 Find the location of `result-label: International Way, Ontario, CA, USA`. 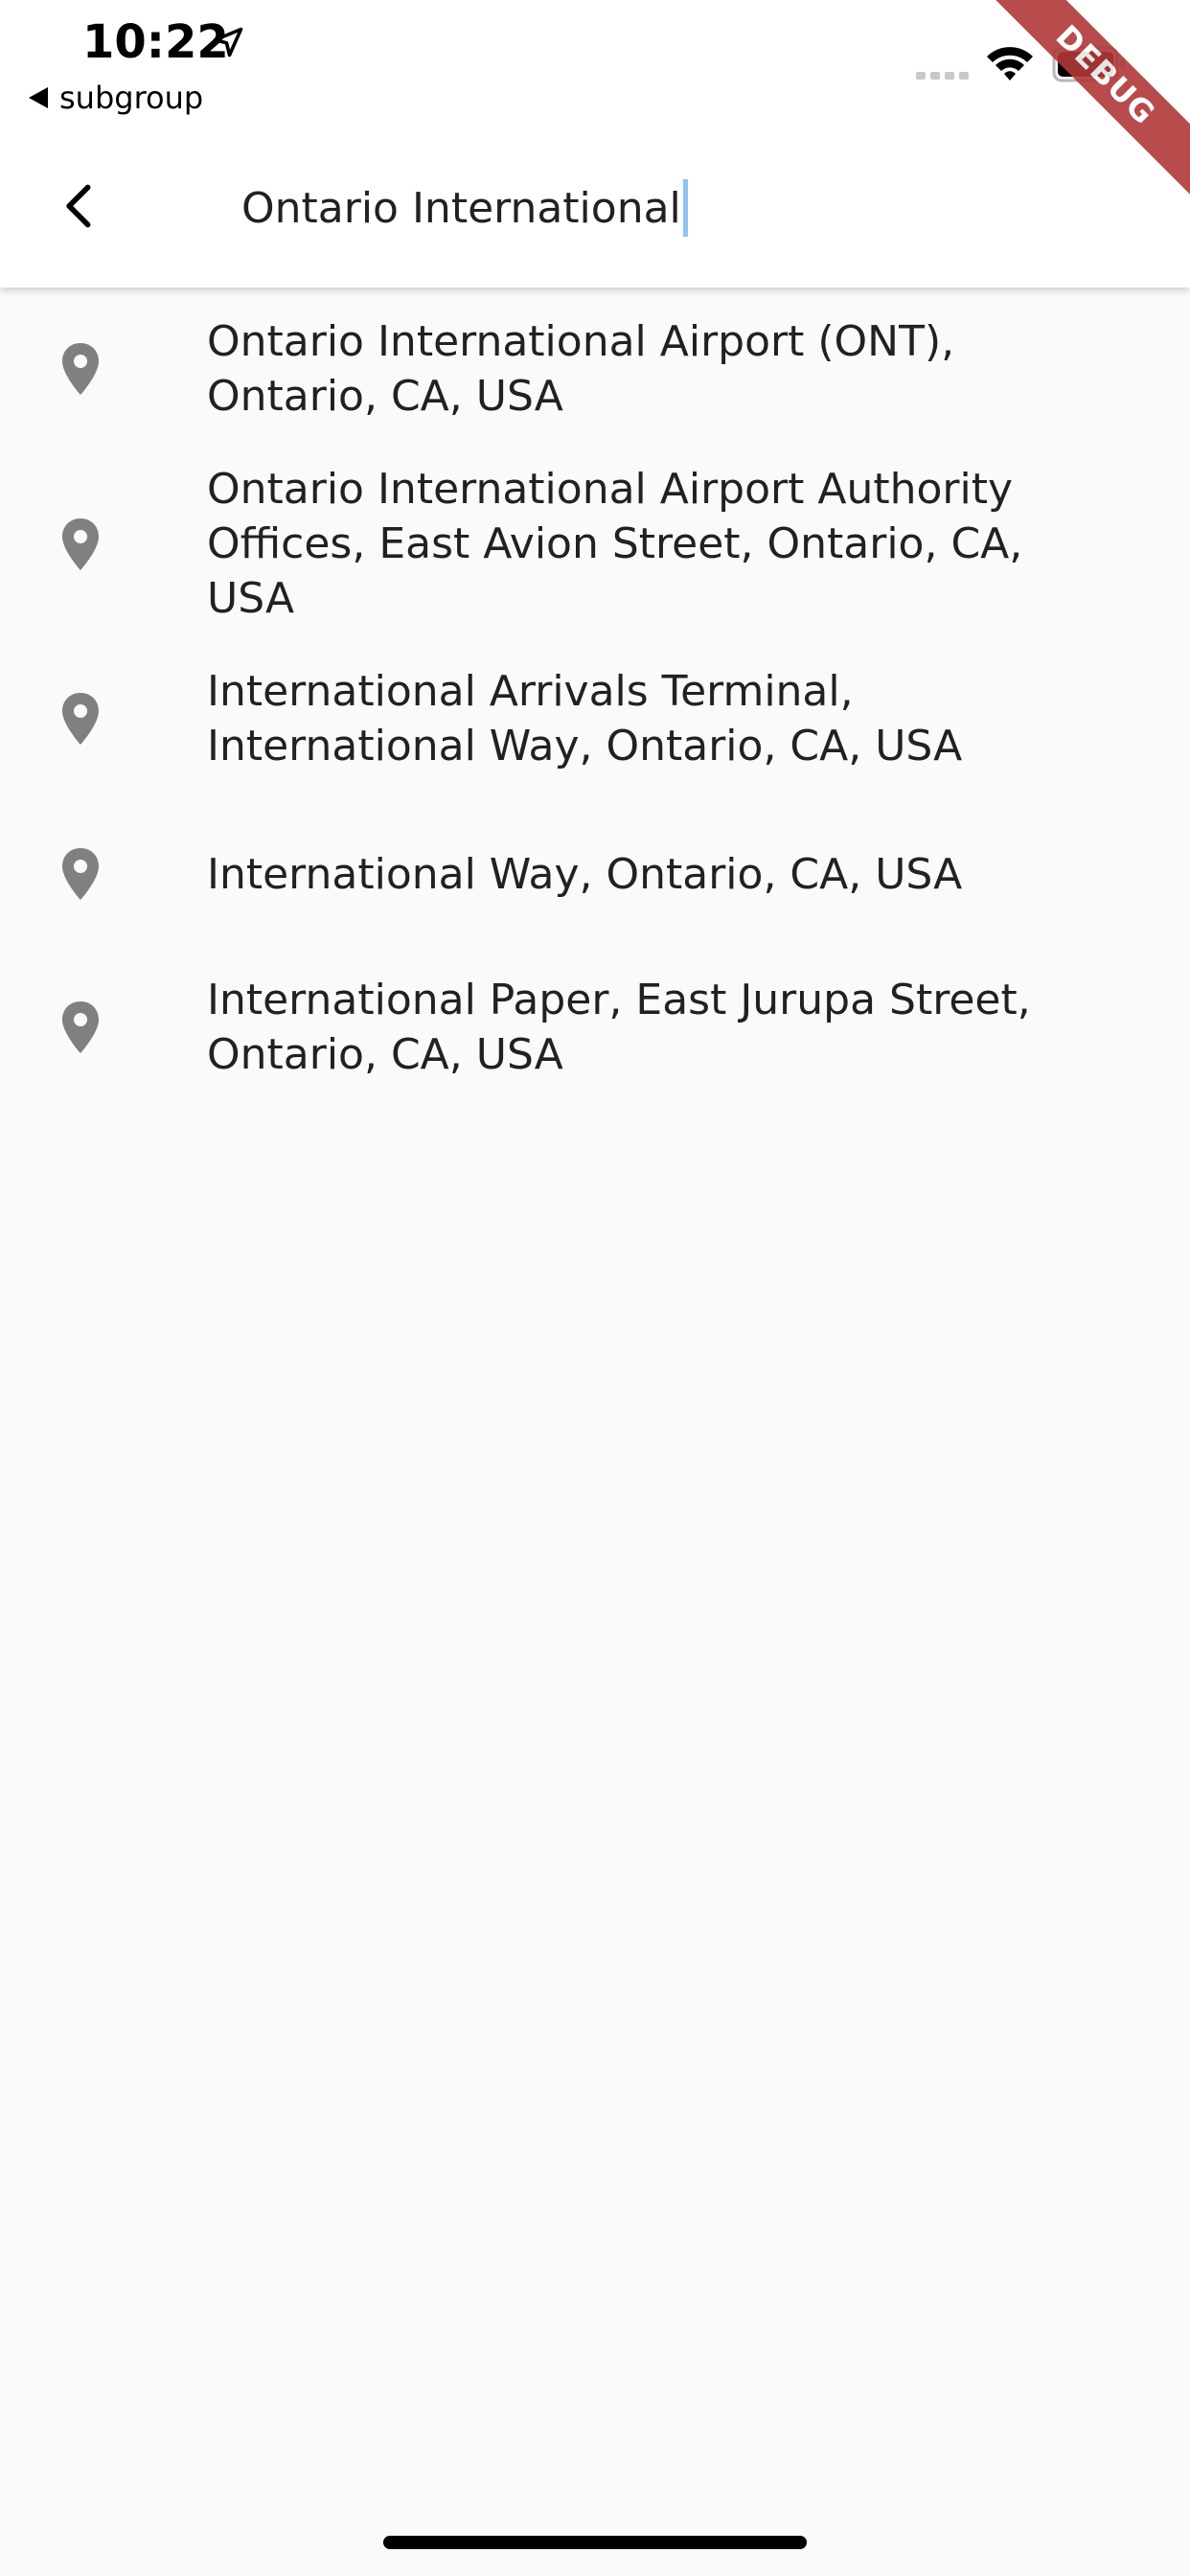

result-label: International Way, Ontario, CA, USA is located at coordinates (585, 874).